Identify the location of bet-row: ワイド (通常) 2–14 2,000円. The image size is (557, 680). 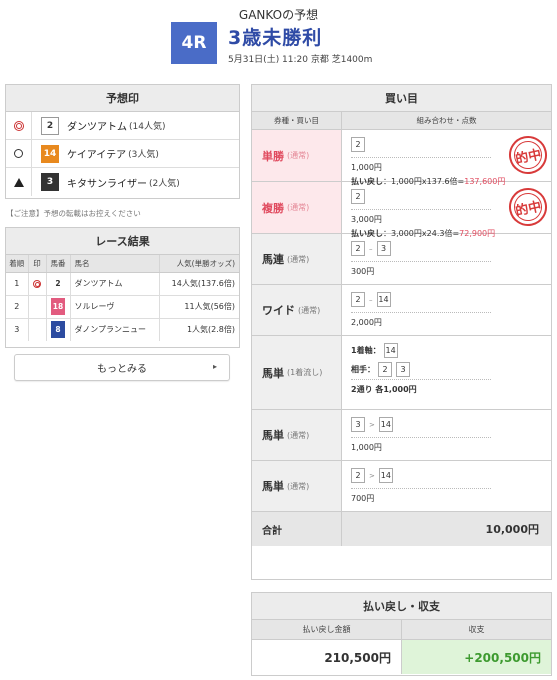
(401, 310).